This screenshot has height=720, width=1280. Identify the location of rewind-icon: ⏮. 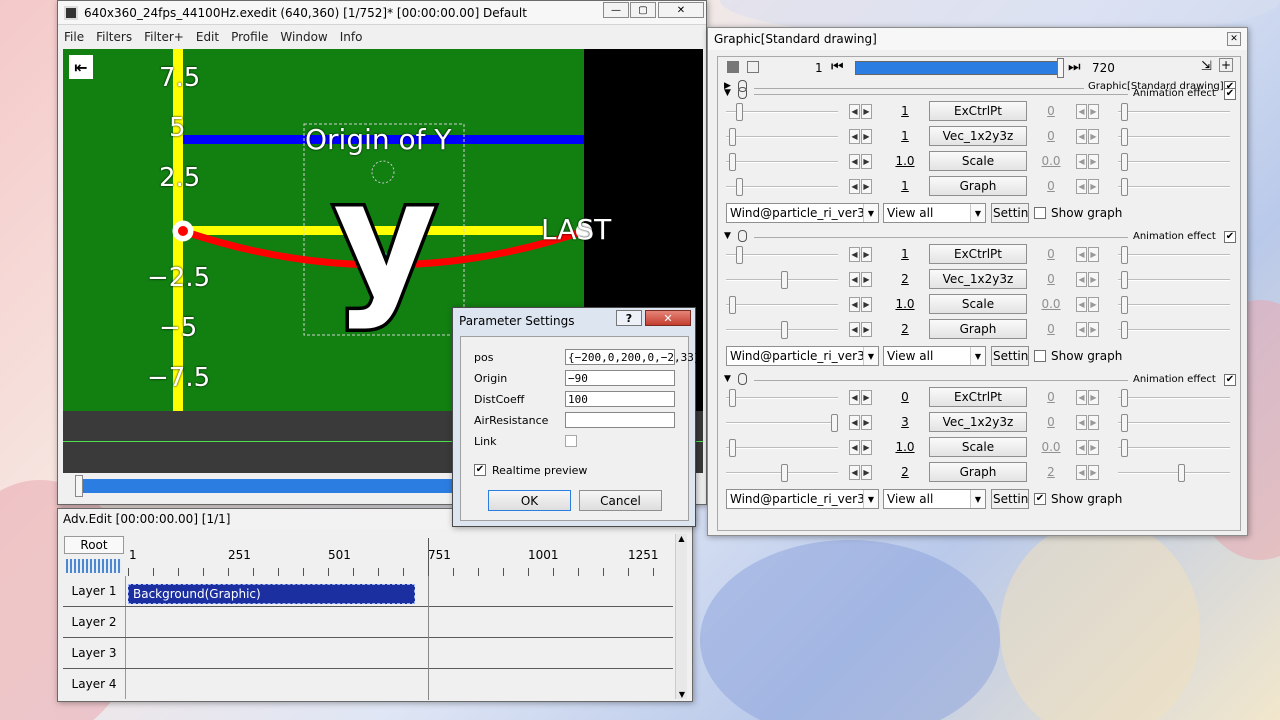
(837, 67).